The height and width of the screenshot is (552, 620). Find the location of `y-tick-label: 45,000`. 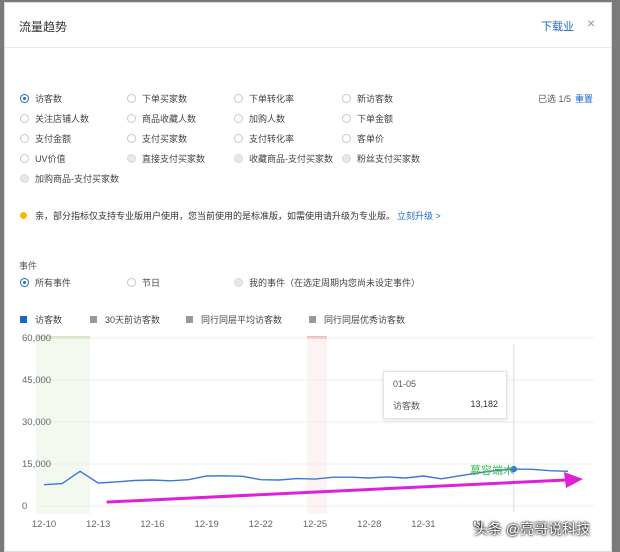

y-tick-label: 45,000 is located at coordinates (36, 380).